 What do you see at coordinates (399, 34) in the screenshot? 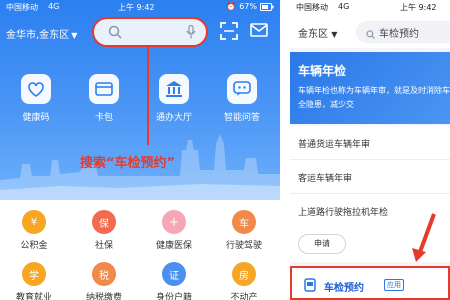
I see `search-query: 车检预约` at bounding box center [399, 34].